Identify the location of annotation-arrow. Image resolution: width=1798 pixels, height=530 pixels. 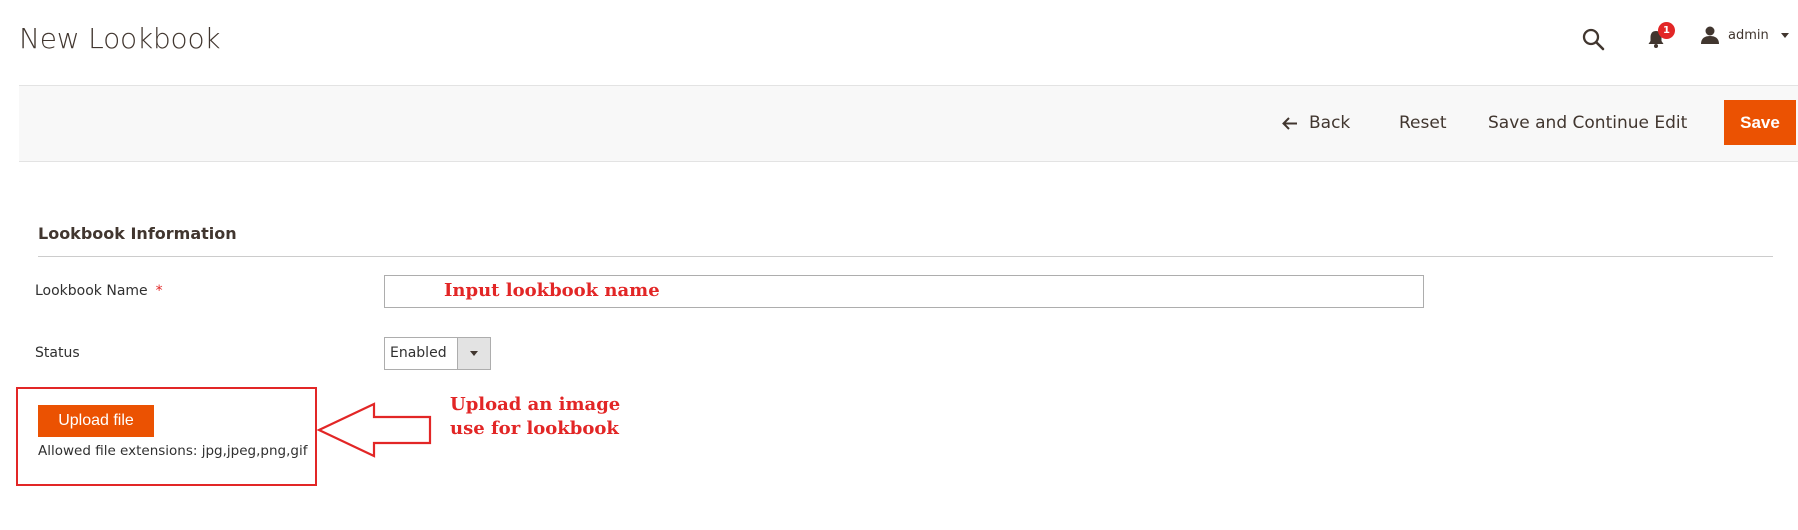
(374, 430).